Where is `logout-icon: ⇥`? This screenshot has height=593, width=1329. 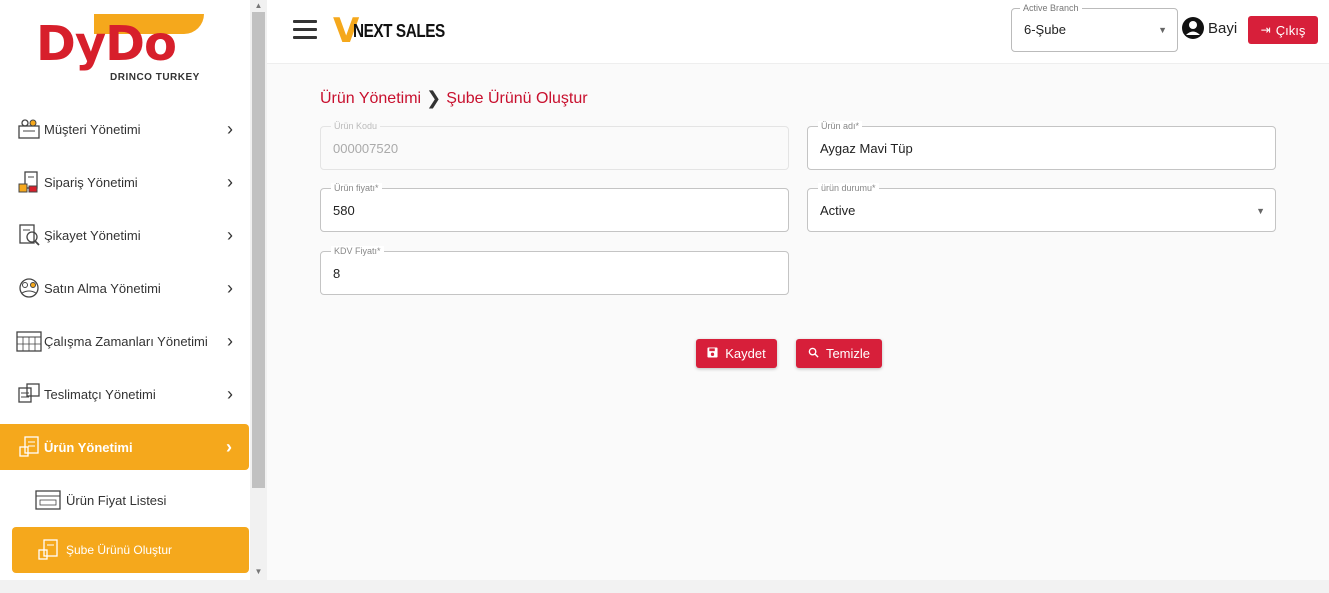 logout-icon: ⇥ is located at coordinates (1265, 30).